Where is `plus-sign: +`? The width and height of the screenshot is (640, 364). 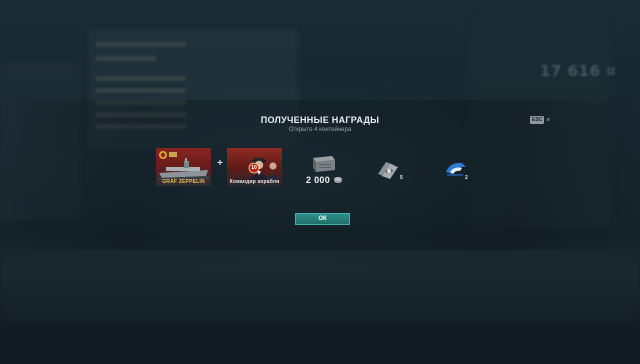
plus-sign: + is located at coordinates (220, 163).